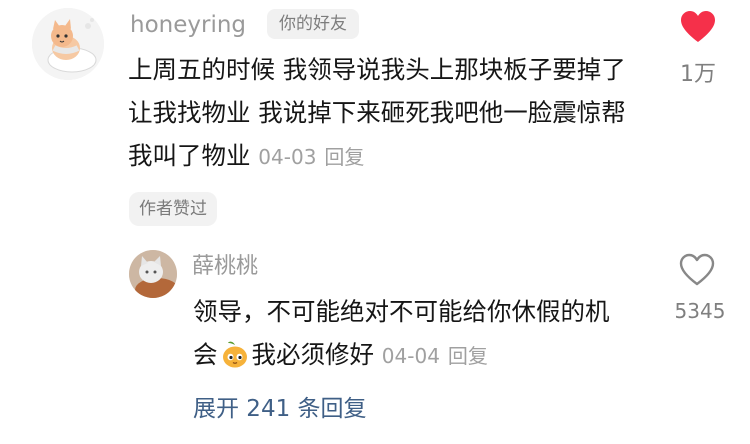  I want to click on reply-body: 领导，不可能绝对不可能给你休假的机会 我必须修好 04-04 回复, so click(413, 334).